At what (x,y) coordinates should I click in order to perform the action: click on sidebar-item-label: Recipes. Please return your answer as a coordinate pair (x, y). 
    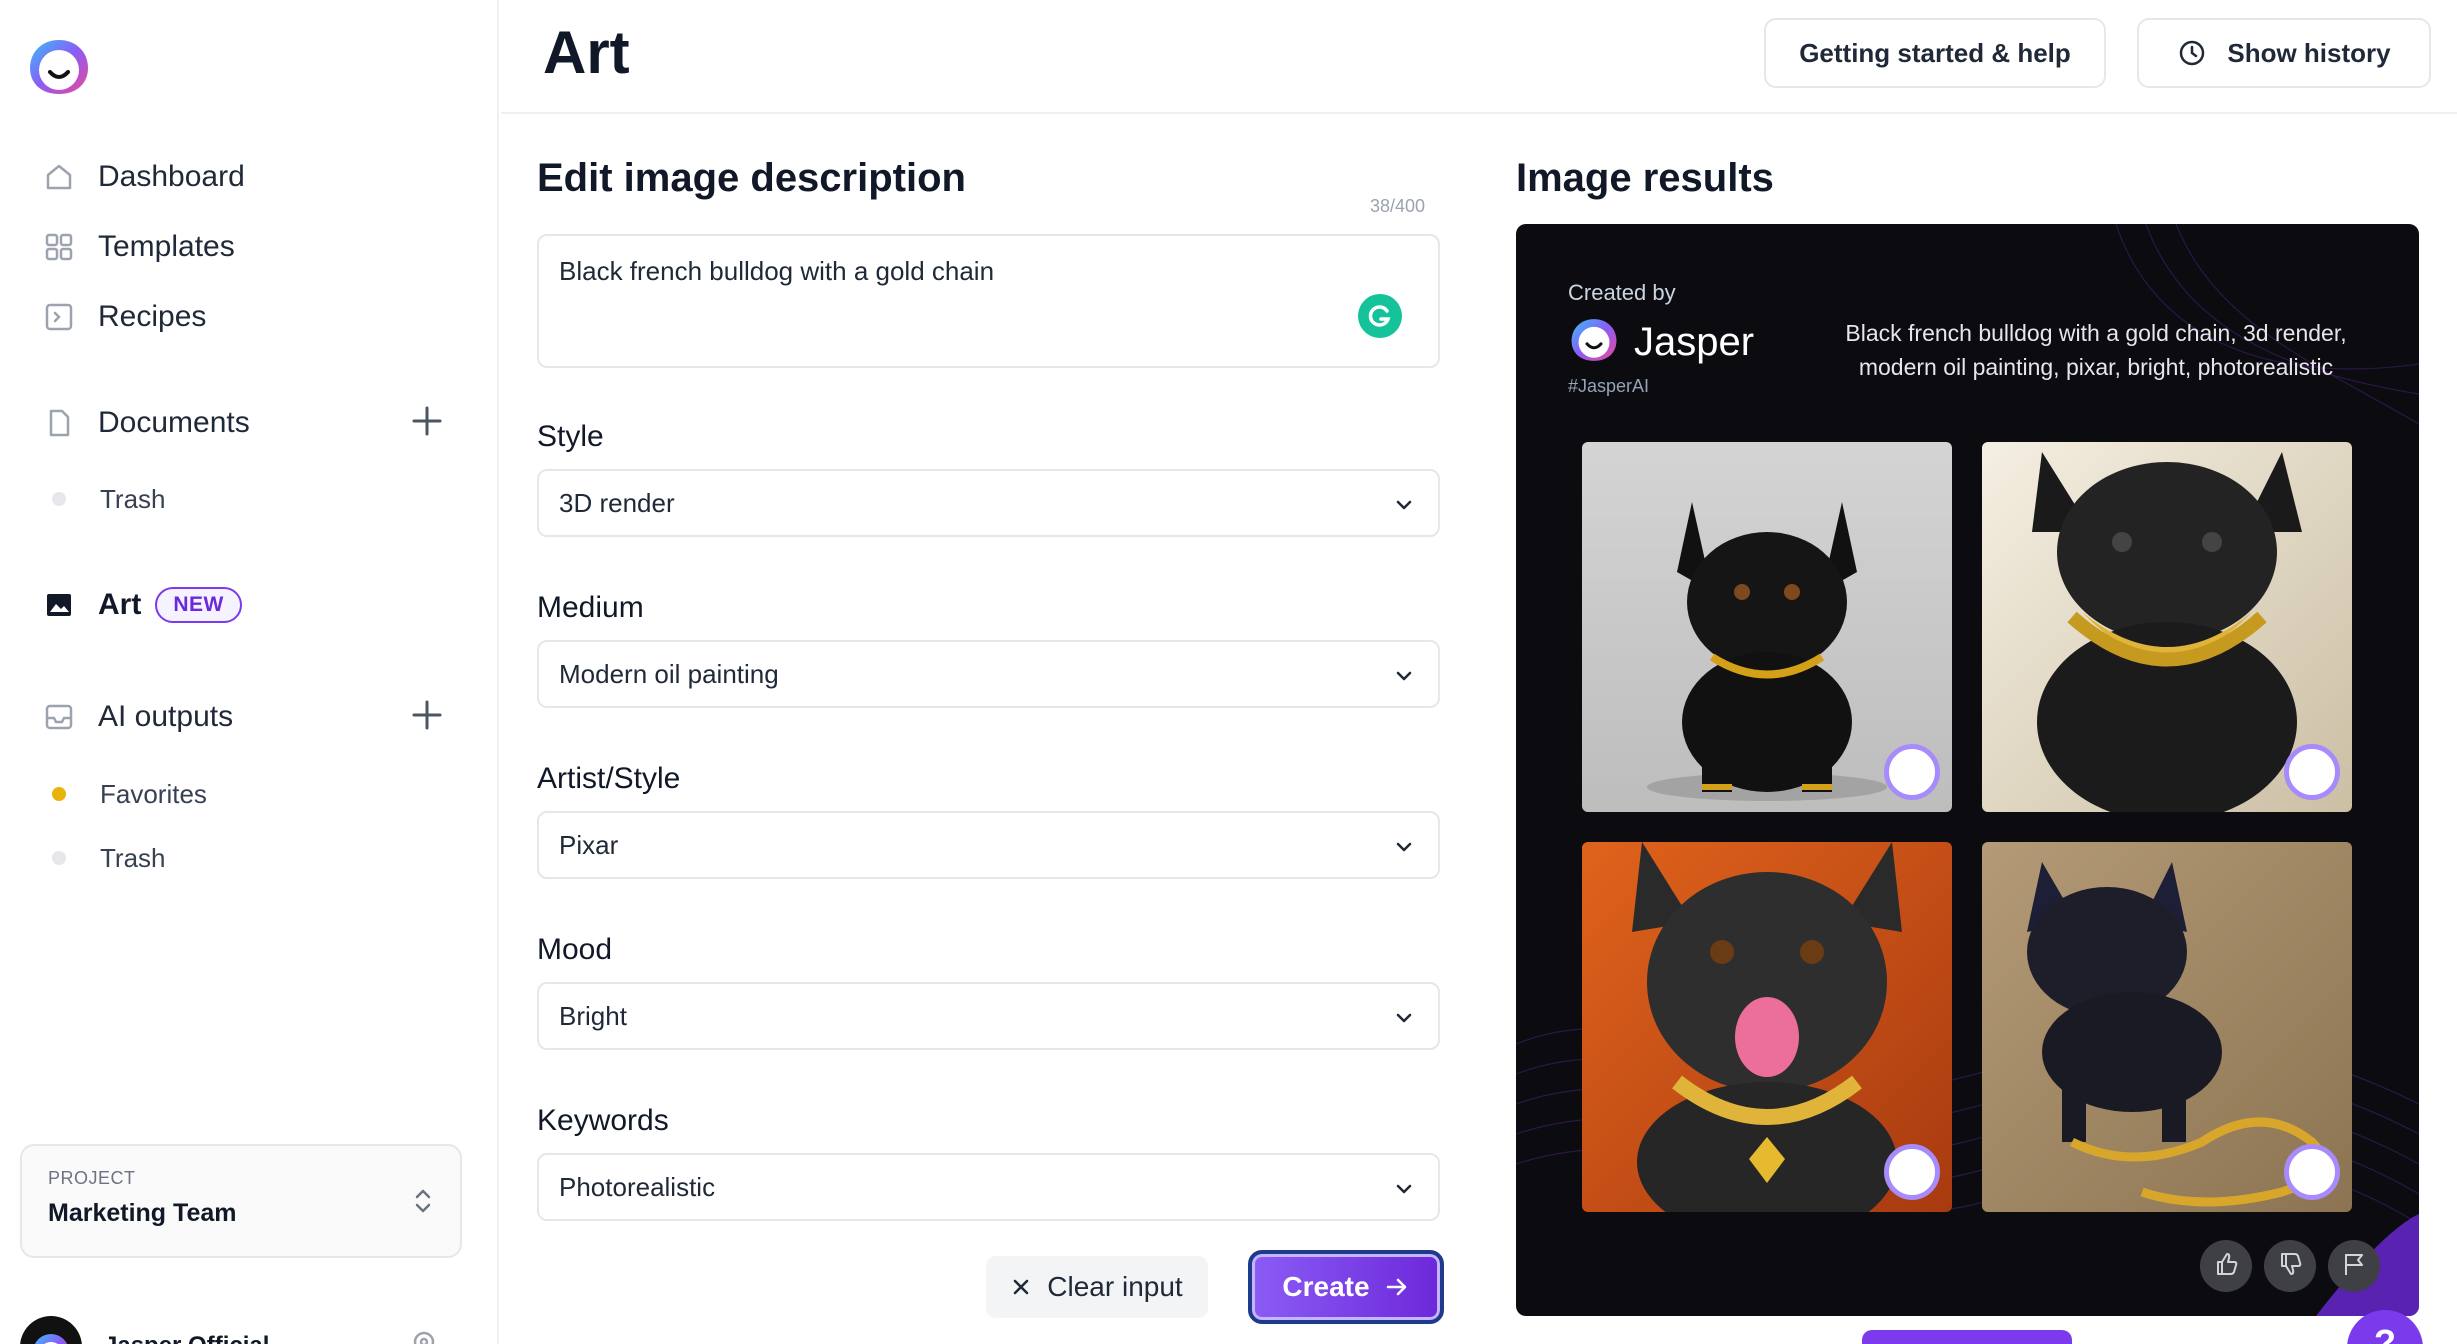
    Looking at the image, I should click on (152, 316).